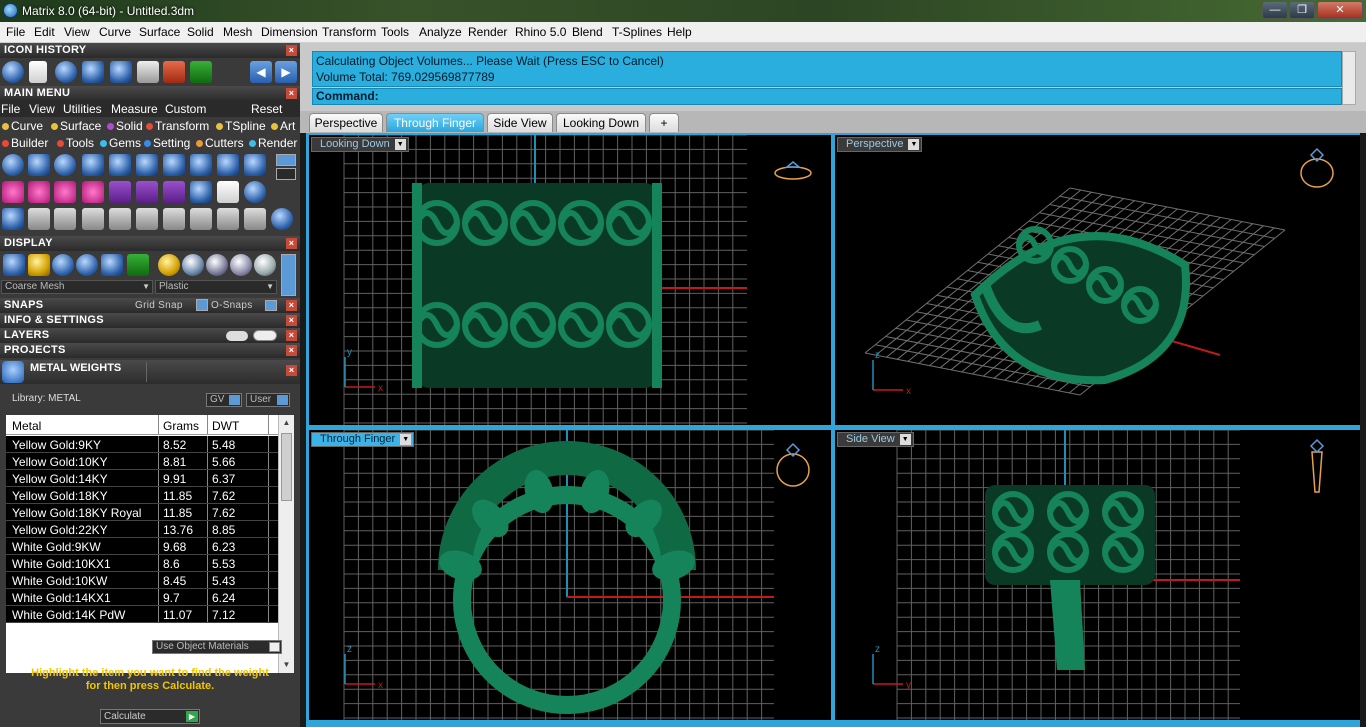 The height and width of the screenshot is (727, 1366). What do you see at coordinates (288, 275) in the screenshot?
I see `display-toggle-icon` at bounding box center [288, 275].